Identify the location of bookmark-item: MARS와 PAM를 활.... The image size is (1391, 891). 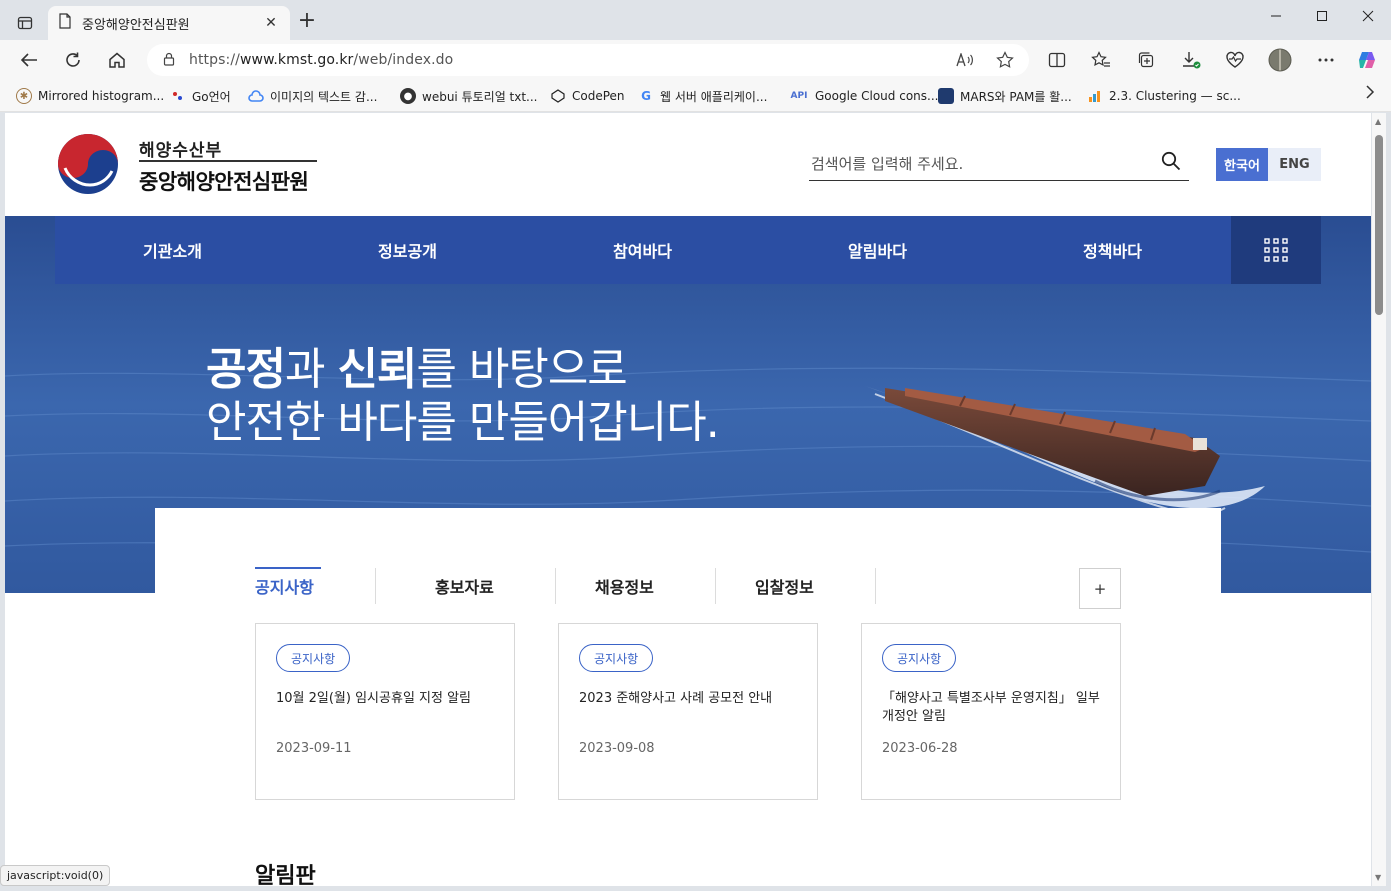
(1005, 96).